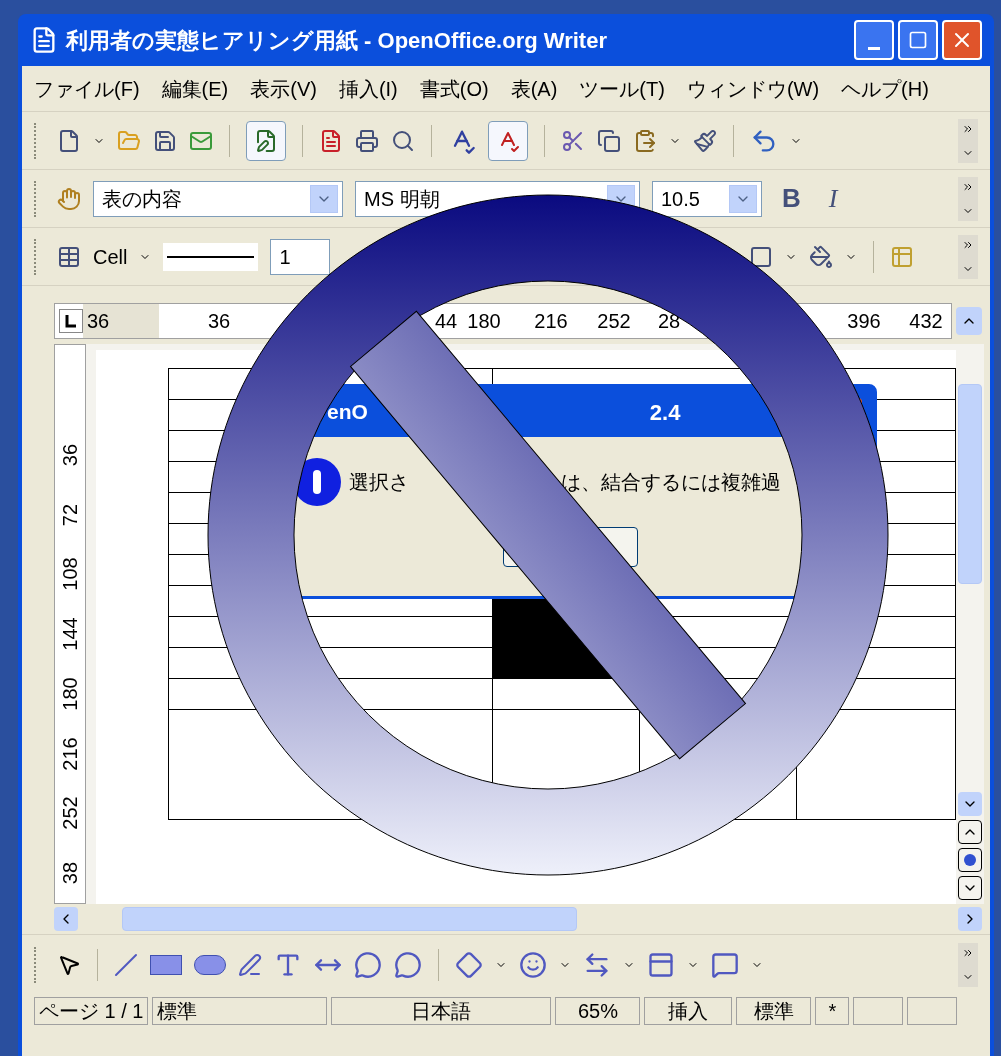 Image resolution: width=1001 pixels, height=1056 pixels. What do you see at coordinates (753, 88) in the screenshot?
I see `menu-item: ウィンドウ(W)` at bounding box center [753, 88].